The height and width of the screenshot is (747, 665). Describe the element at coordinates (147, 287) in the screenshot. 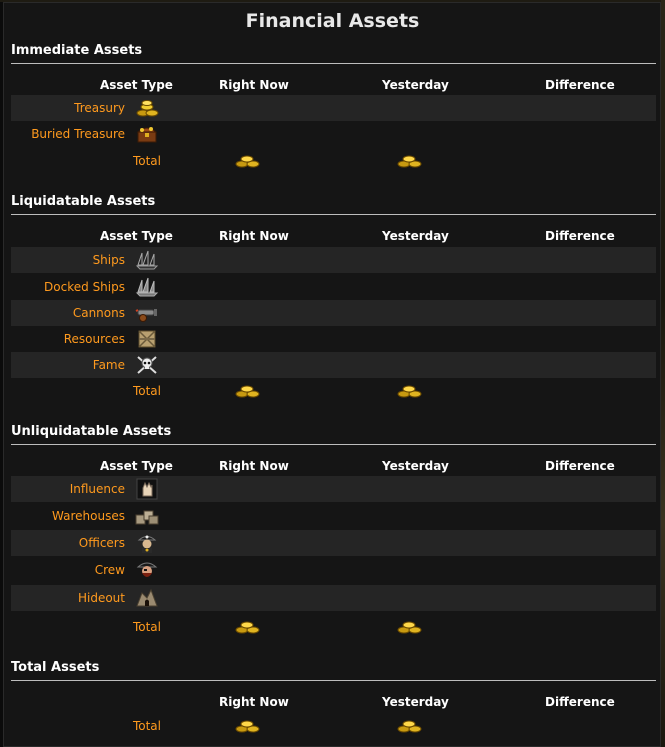

I see `docked-ships-icon` at that location.